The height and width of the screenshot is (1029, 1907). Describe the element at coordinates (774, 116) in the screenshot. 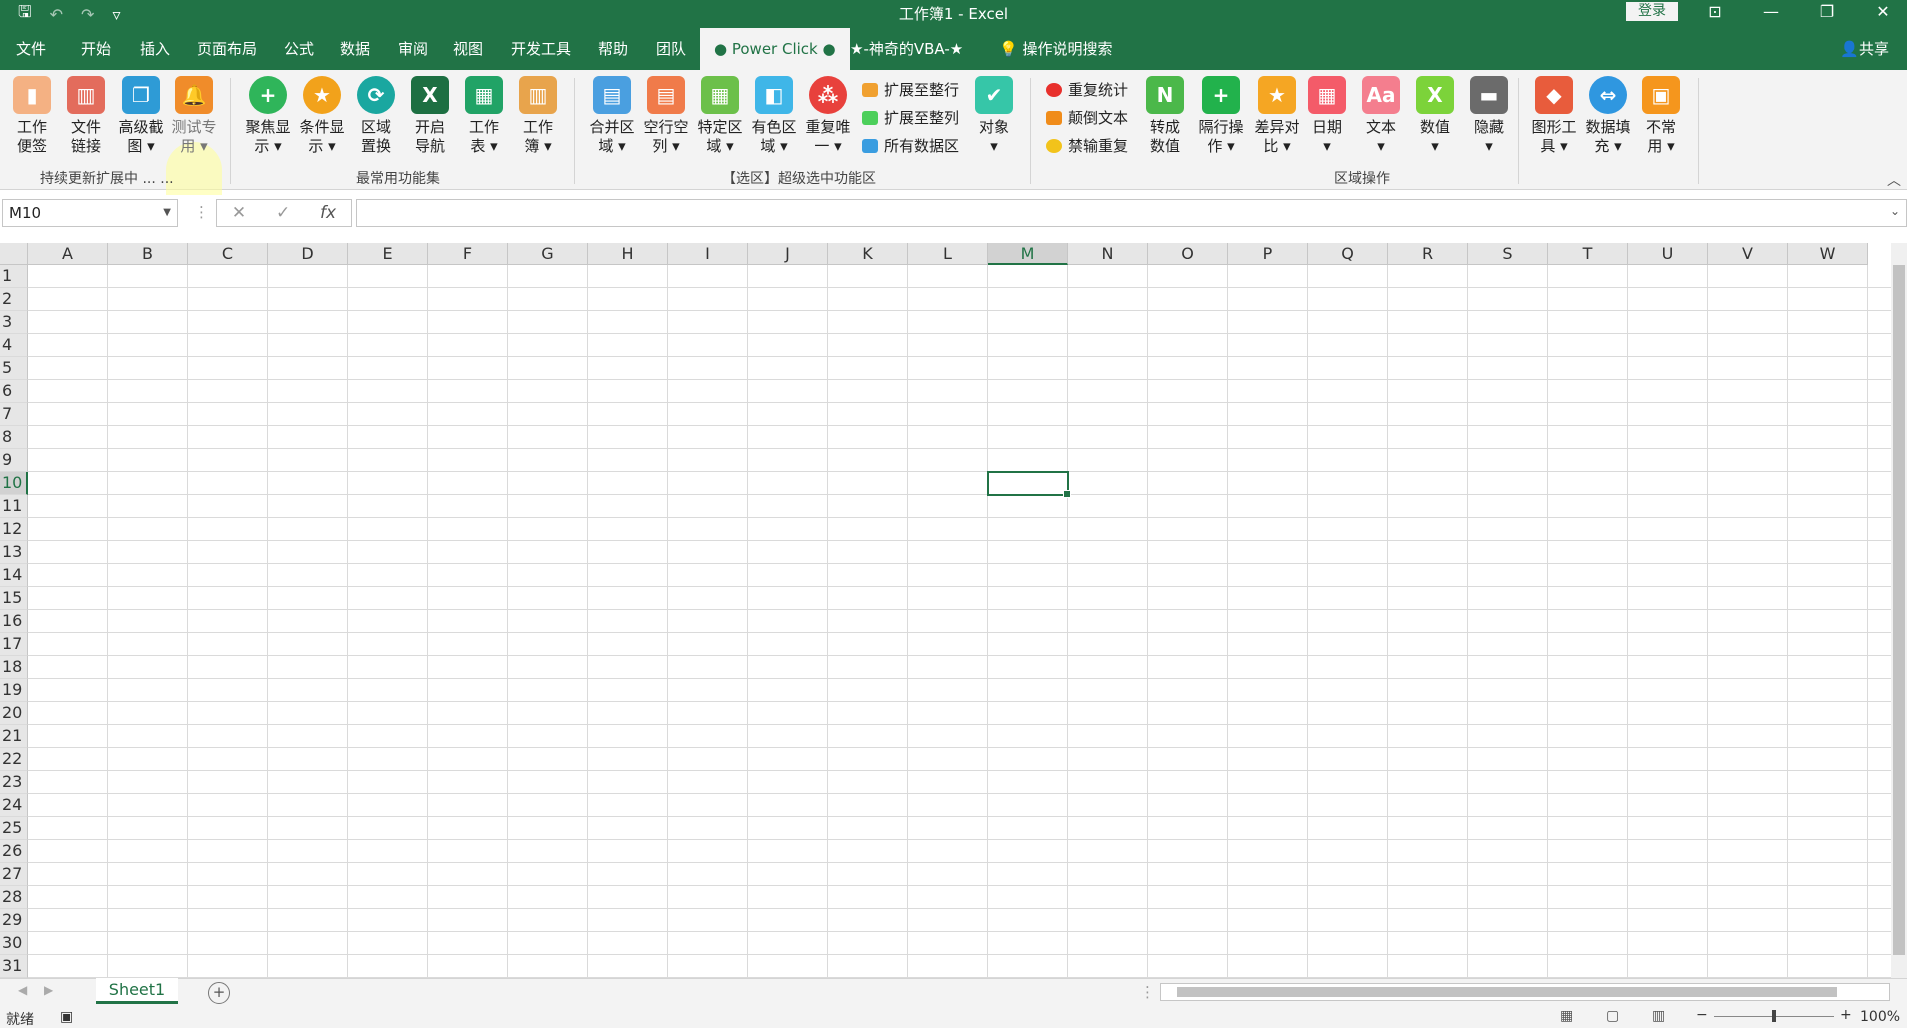

I see `colored-range-button: ◧ 有色区 域 ▾` at that location.